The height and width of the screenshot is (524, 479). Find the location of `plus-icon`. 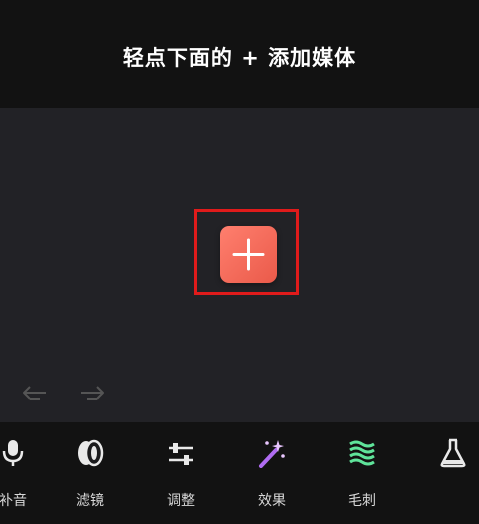

plus-icon is located at coordinates (248, 254).